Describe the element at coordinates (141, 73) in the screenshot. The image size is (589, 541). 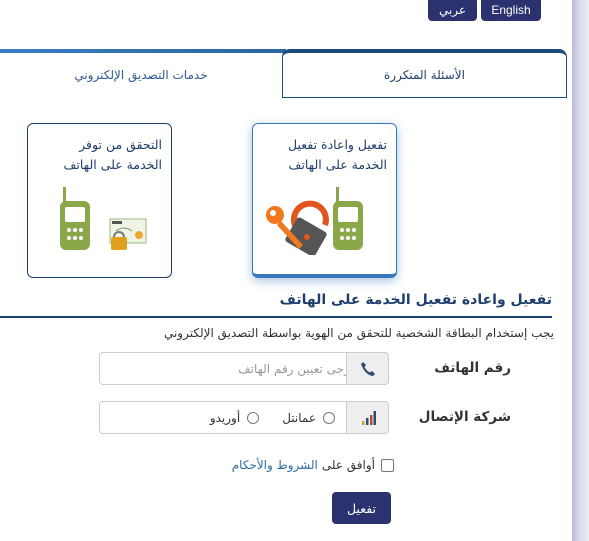
I see `tab-e-certification-services: خدمات التصديق الإلكتروني` at that location.